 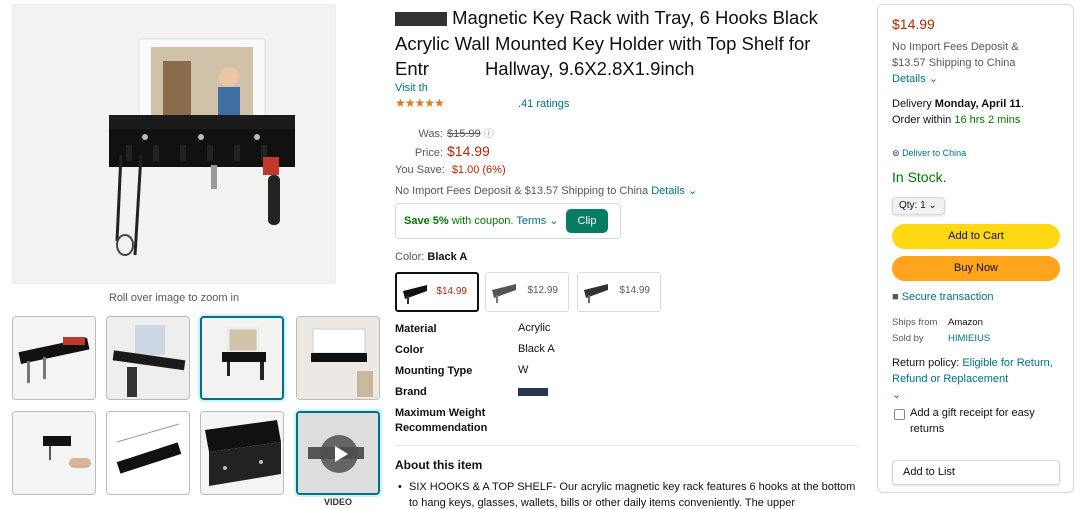 I want to click on add-to-list-button: Add to List, so click(x=976, y=472).